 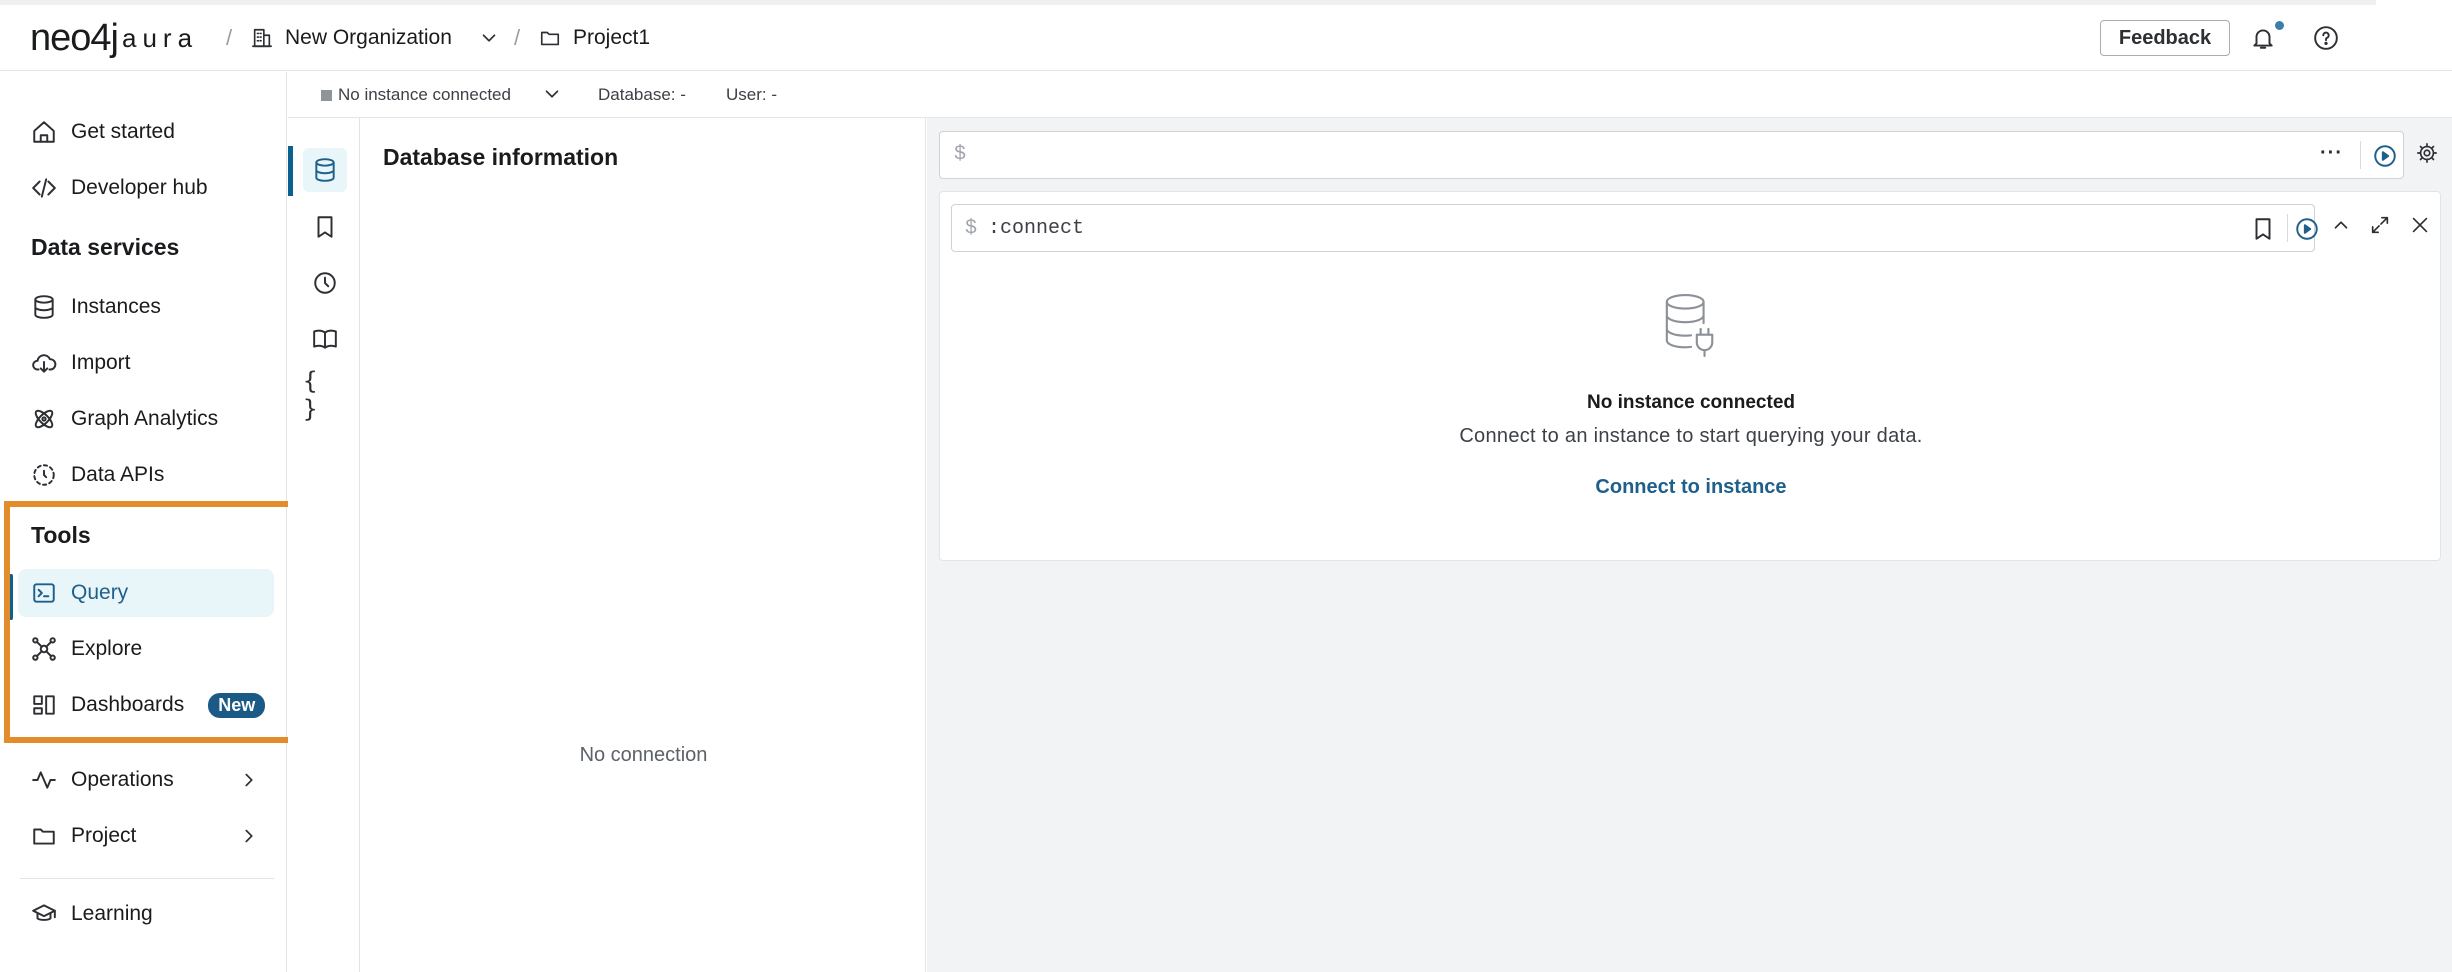 What do you see at coordinates (2263, 38) in the screenshot?
I see `notification-bell-icon` at bounding box center [2263, 38].